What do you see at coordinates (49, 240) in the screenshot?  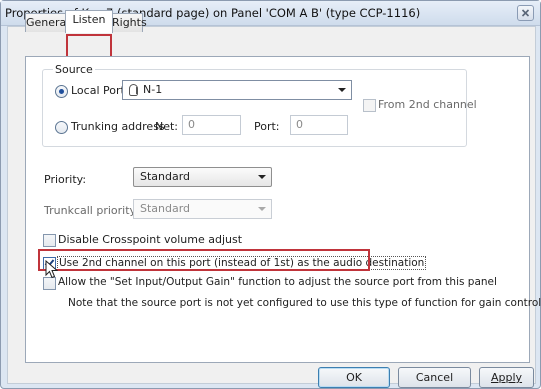 I see `disable-crosspoint-checkbox` at bounding box center [49, 240].